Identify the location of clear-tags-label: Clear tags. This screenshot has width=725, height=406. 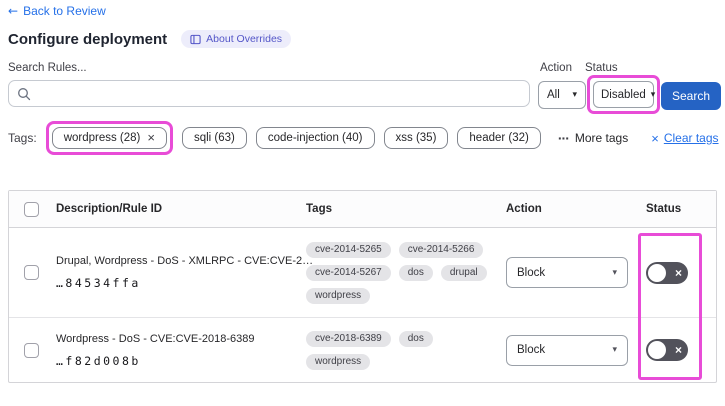
(691, 138).